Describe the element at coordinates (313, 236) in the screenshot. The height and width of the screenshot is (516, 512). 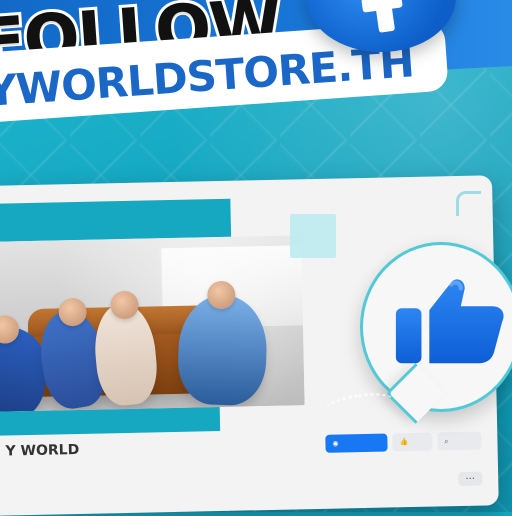
I see `decor-square` at that location.